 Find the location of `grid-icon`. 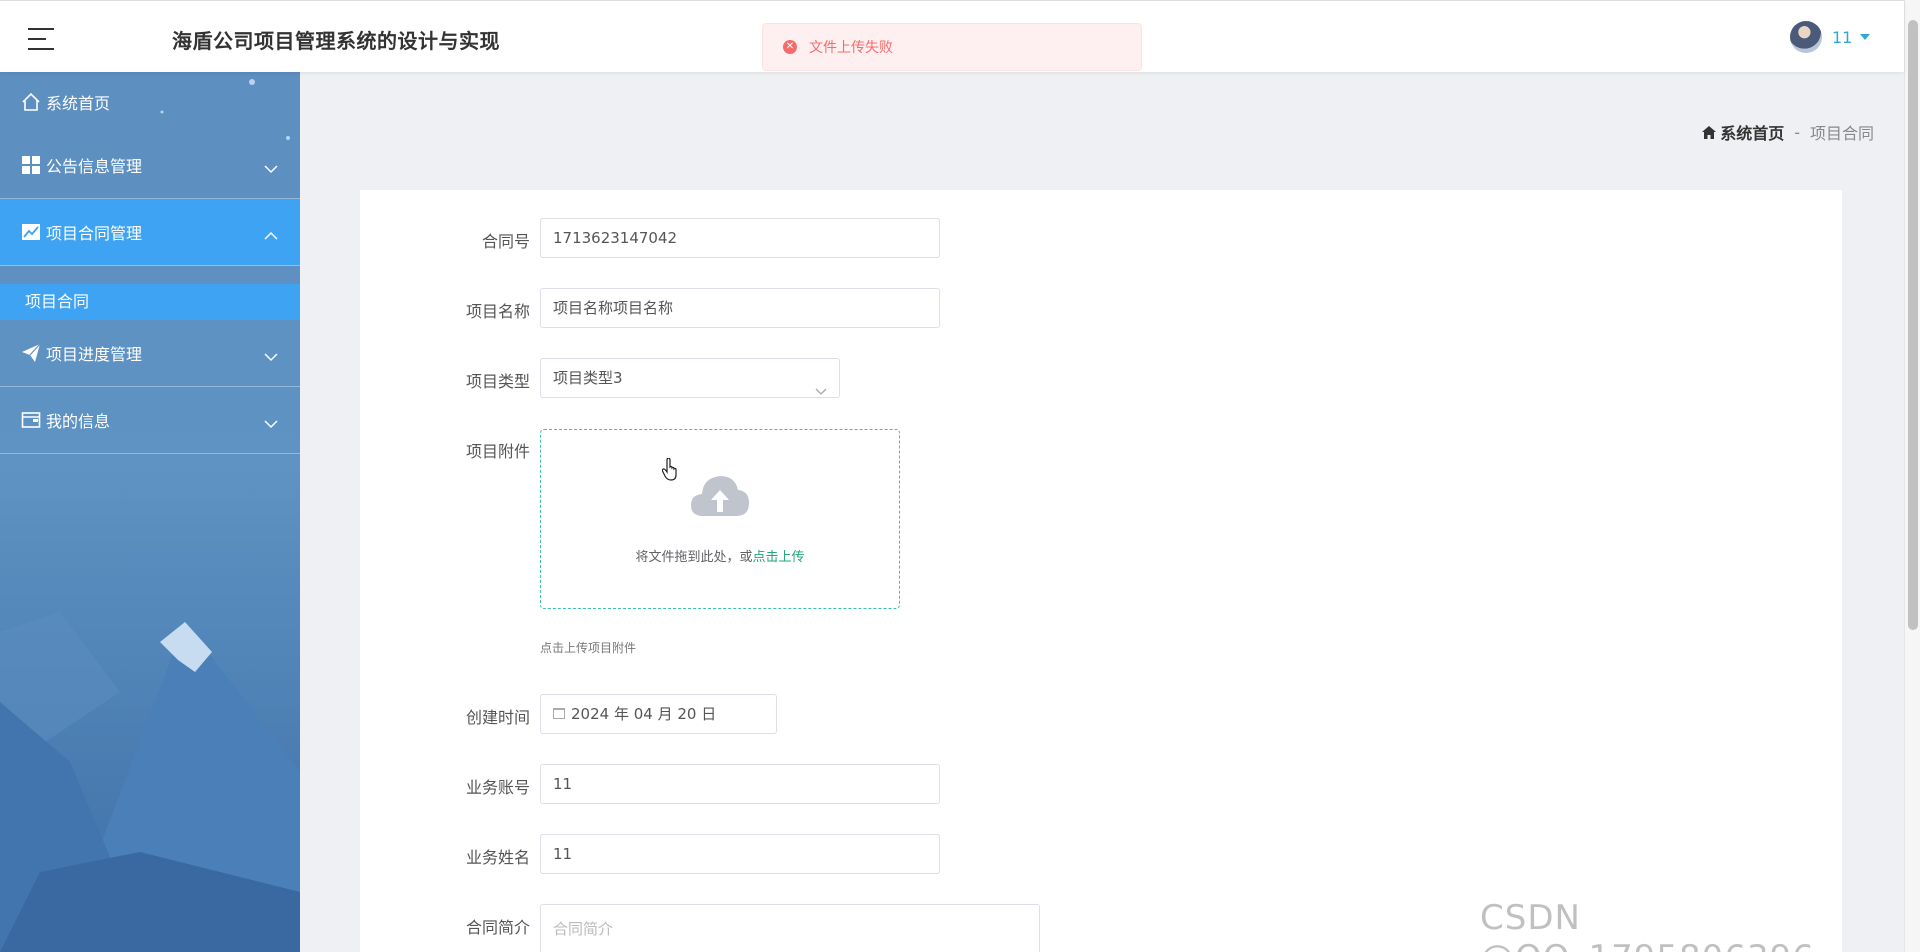

grid-icon is located at coordinates (31, 165).